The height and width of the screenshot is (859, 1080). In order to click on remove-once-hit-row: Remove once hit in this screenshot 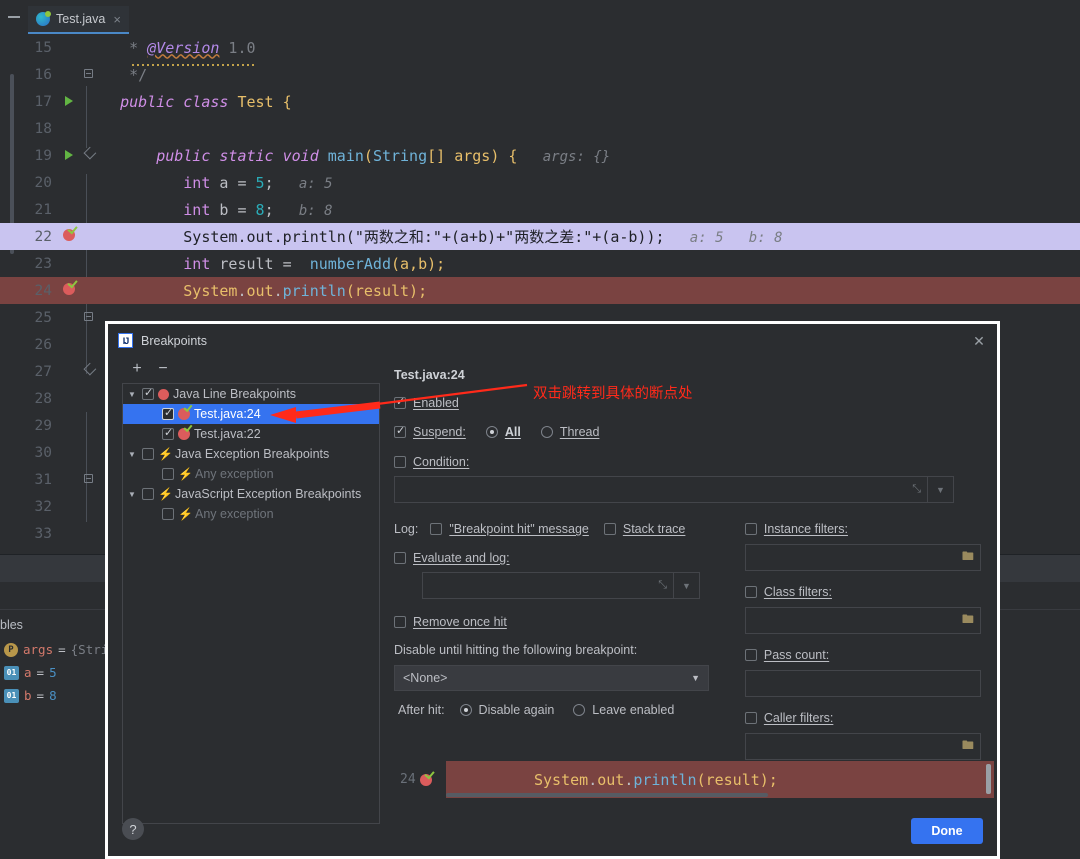, I will do `click(554, 622)`.